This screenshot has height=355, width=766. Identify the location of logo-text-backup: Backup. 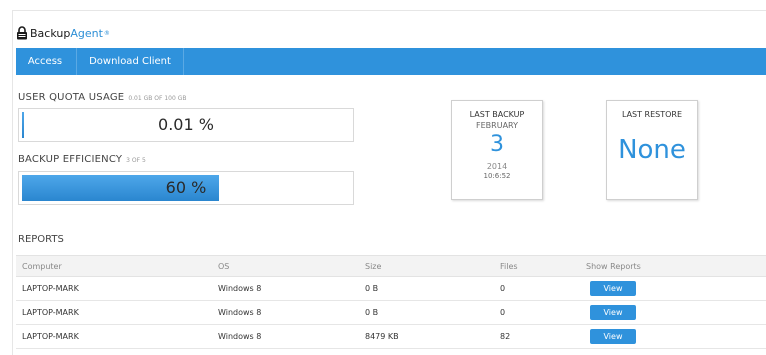
(50, 33).